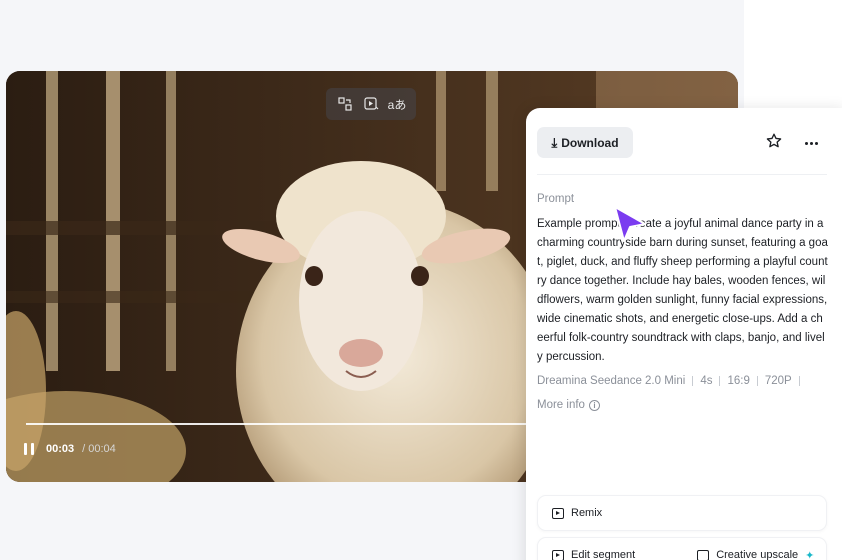 Image resolution: width=842 pixels, height=560 pixels. Describe the element at coordinates (630, 224) in the screenshot. I see `pointer-cursor-icon` at that location.